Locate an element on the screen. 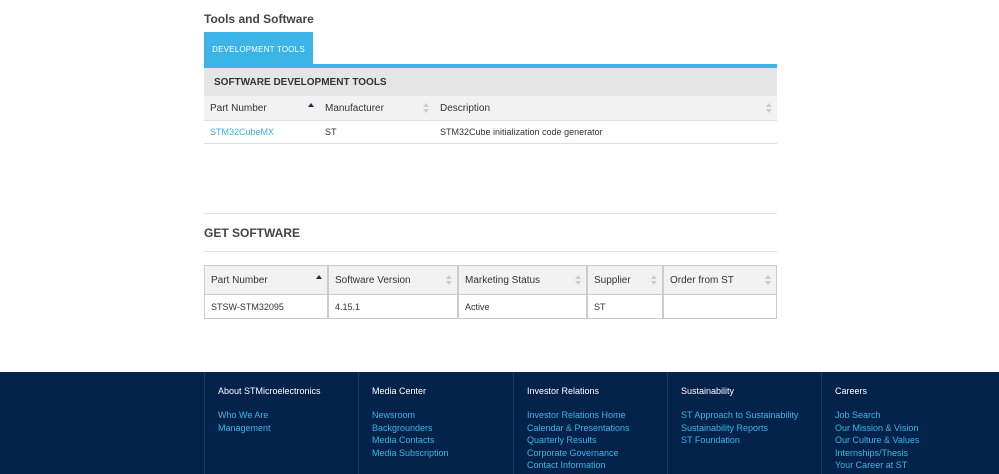 The height and width of the screenshot is (474, 999). footer-link: Our Culture & Values is located at coordinates (905, 440).